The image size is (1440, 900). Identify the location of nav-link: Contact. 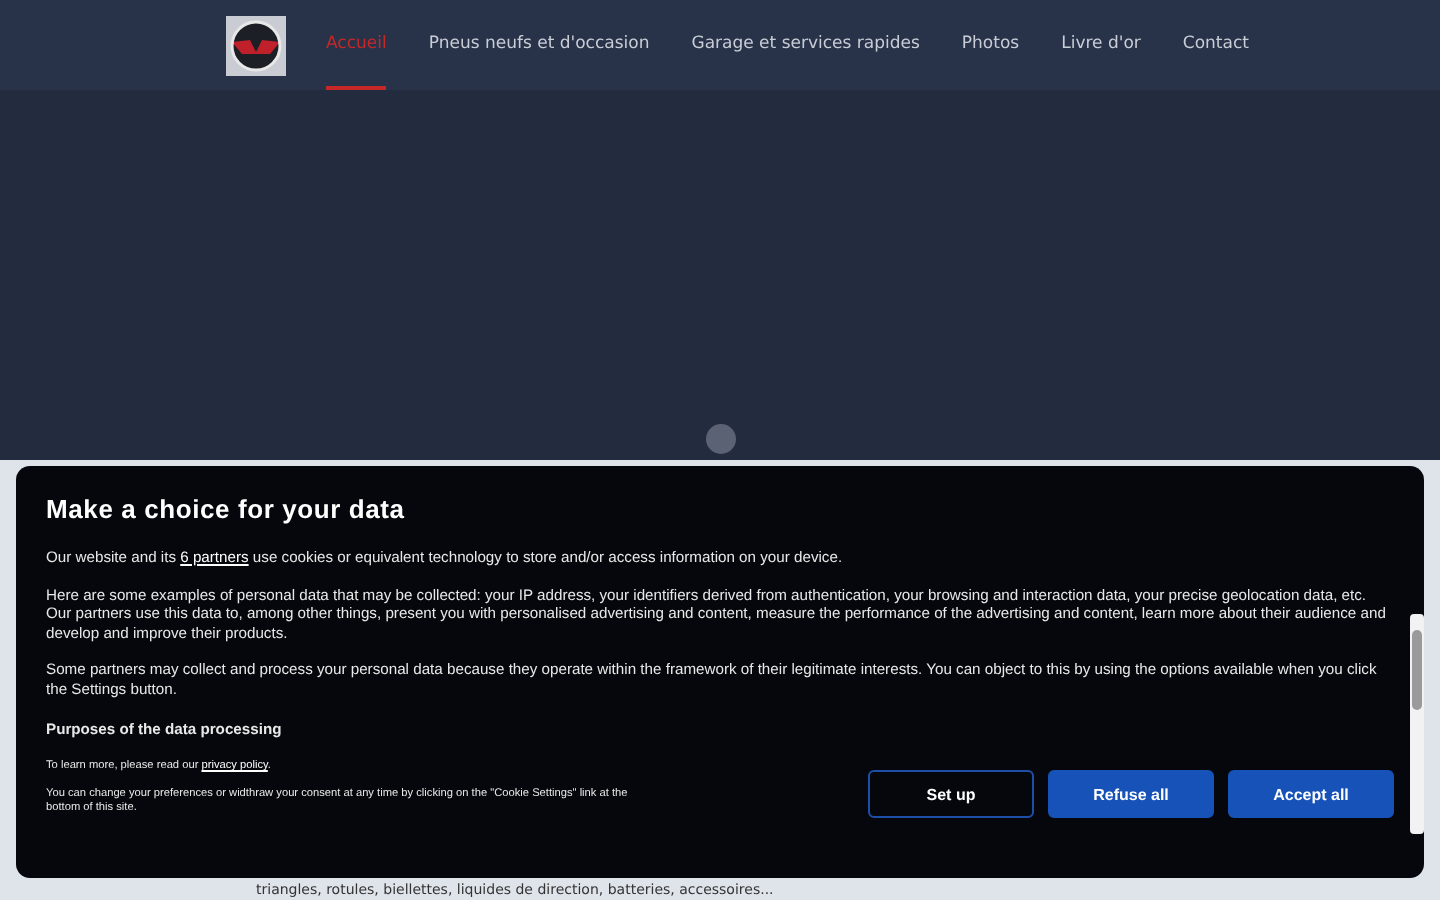
(1215, 45).